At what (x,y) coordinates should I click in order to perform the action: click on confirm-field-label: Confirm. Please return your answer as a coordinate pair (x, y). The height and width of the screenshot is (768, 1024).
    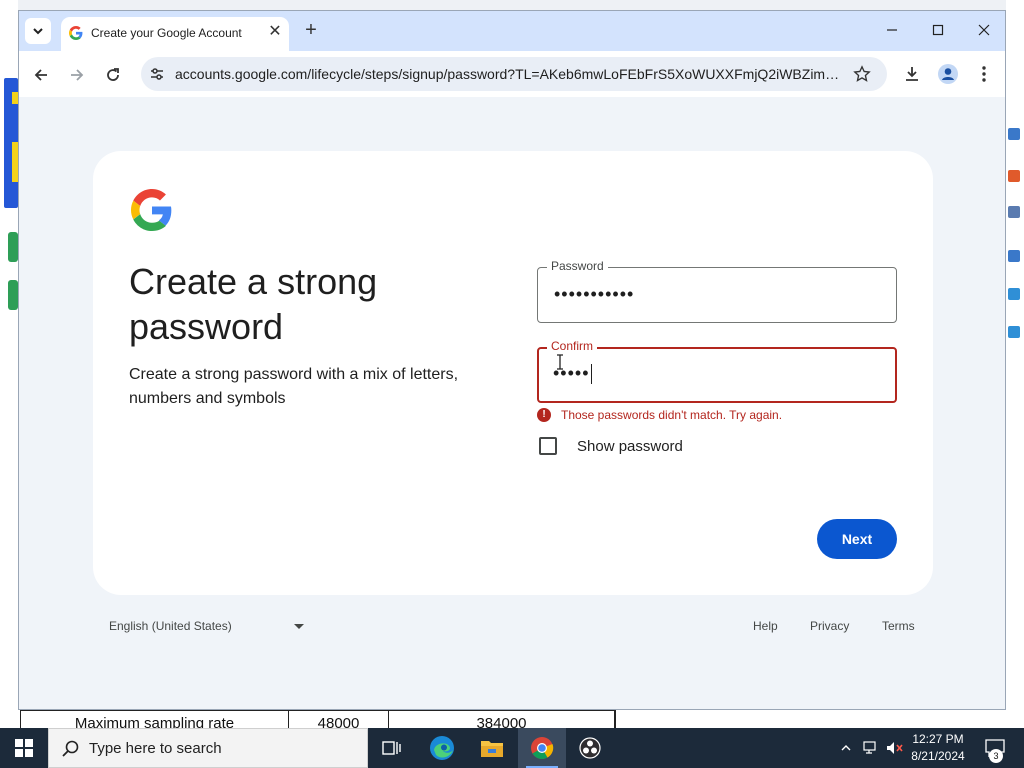
    Looking at the image, I should click on (572, 346).